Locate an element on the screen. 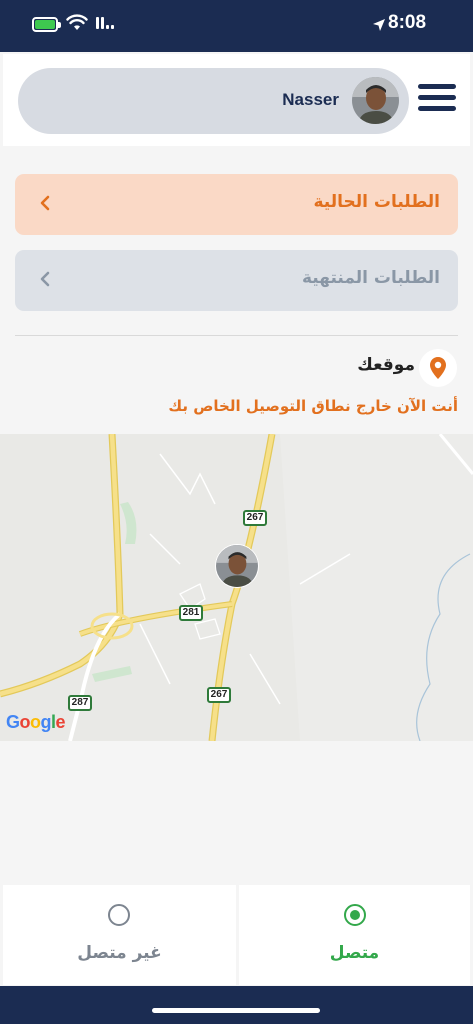 The height and width of the screenshot is (1024, 473). google-logo: Google is located at coordinates (36, 722).